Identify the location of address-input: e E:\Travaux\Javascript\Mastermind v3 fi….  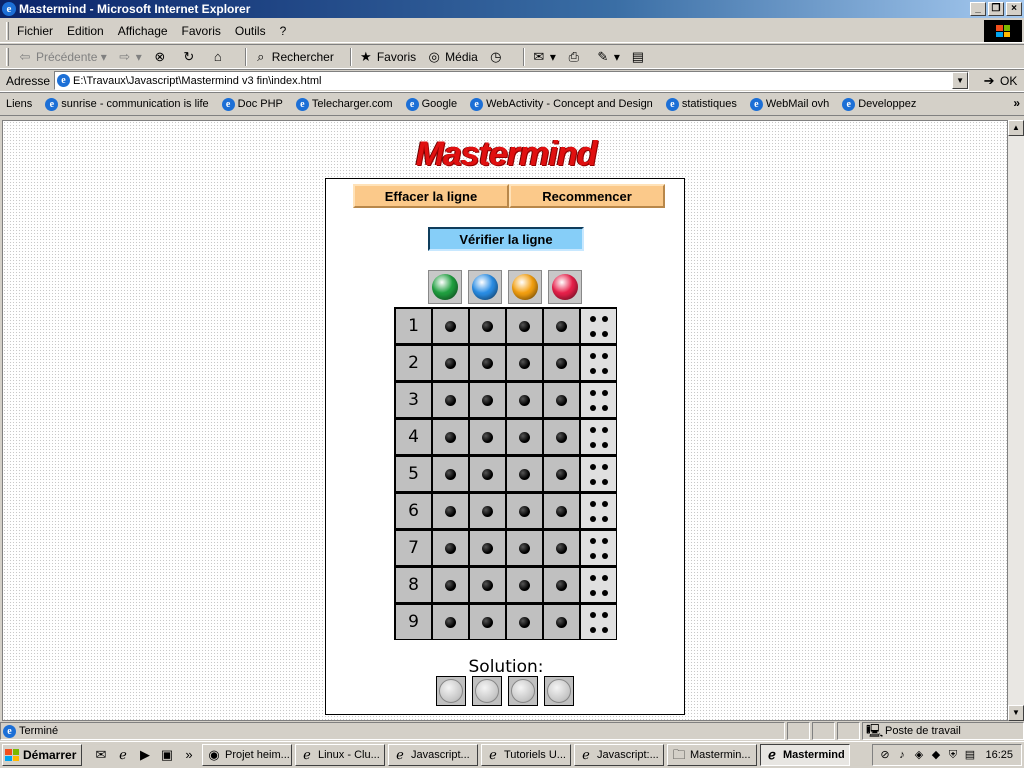
(512, 80).